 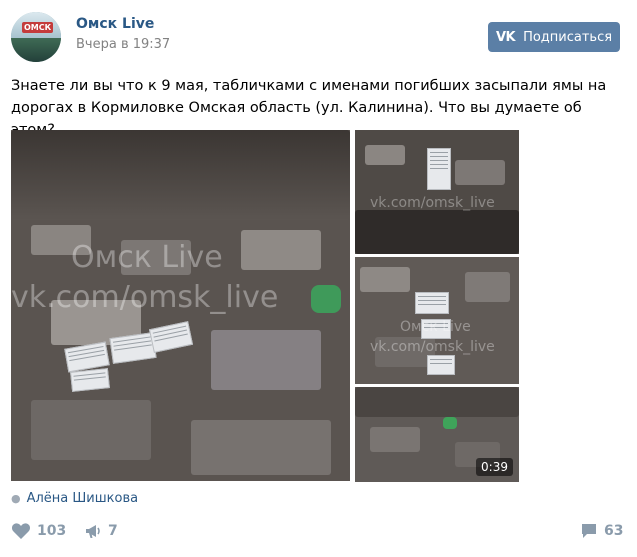 What do you see at coordinates (52, 531) in the screenshot?
I see `like-count: 103` at bounding box center [52, 531].